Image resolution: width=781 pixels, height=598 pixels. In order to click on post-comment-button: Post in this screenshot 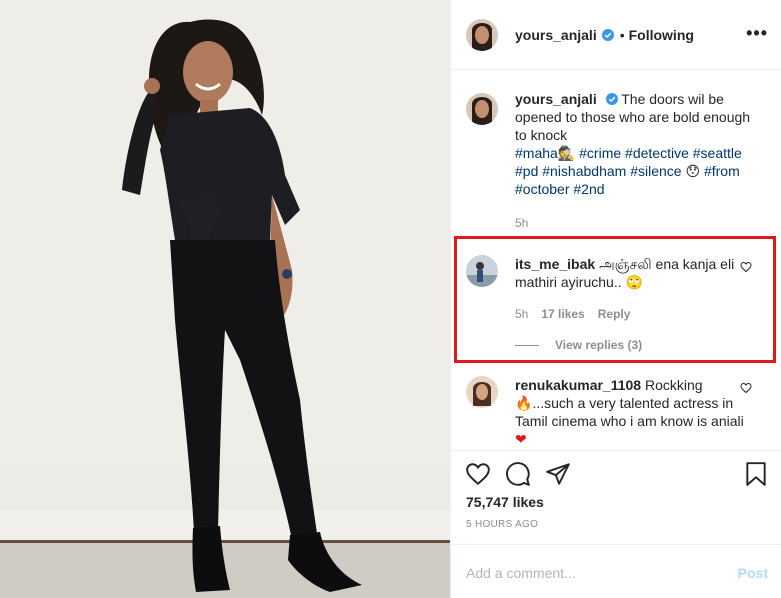, I will do `click(753, 573)`.